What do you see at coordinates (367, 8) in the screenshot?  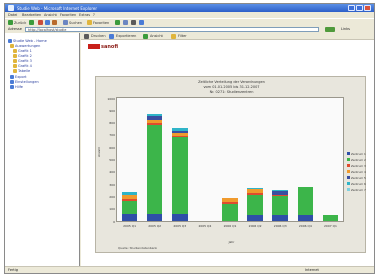 I see `close-button` at bounding box center [367, 8].